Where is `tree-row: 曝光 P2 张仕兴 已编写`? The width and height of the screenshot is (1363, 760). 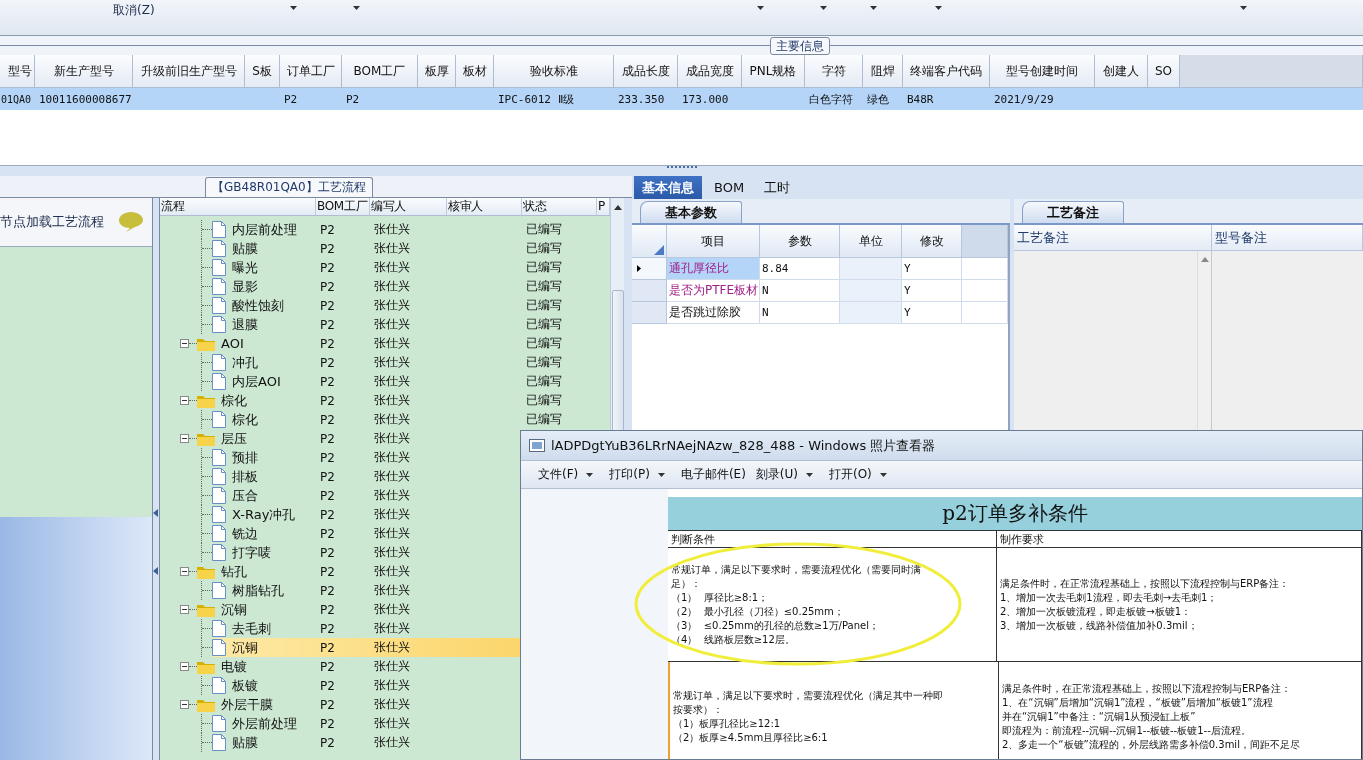 tree-row: 曝光 P2 张仕兴 已编写 is located at coordinates (385, 267).